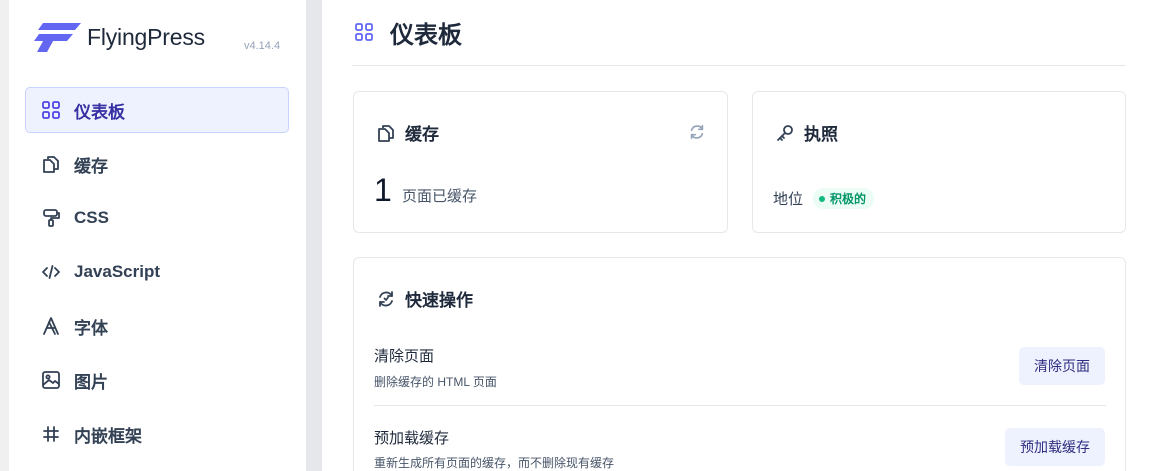  I want to click on sidebar-gutter, so click(314, 235).